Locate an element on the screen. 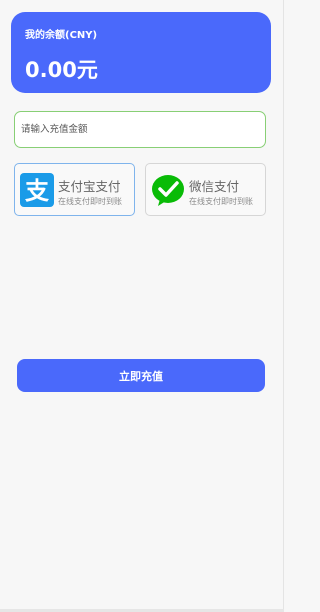 The image size is (320, 612). alipay-icon: 支 is located at coordinates (37, 190).